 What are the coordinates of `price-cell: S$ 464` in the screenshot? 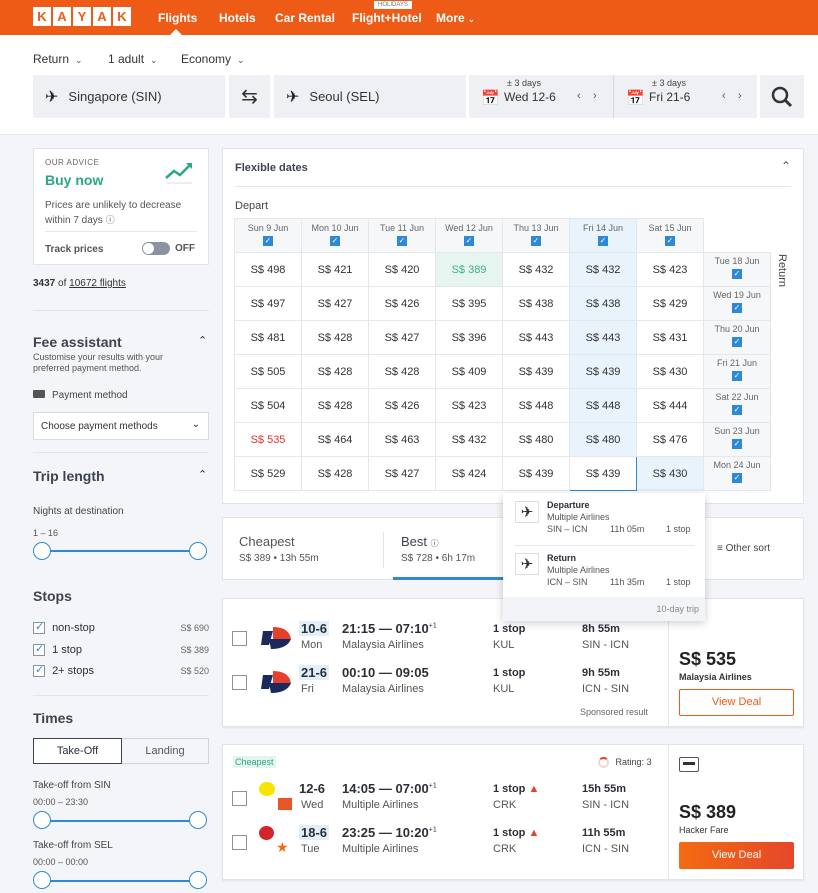 It's located at (335, 439).